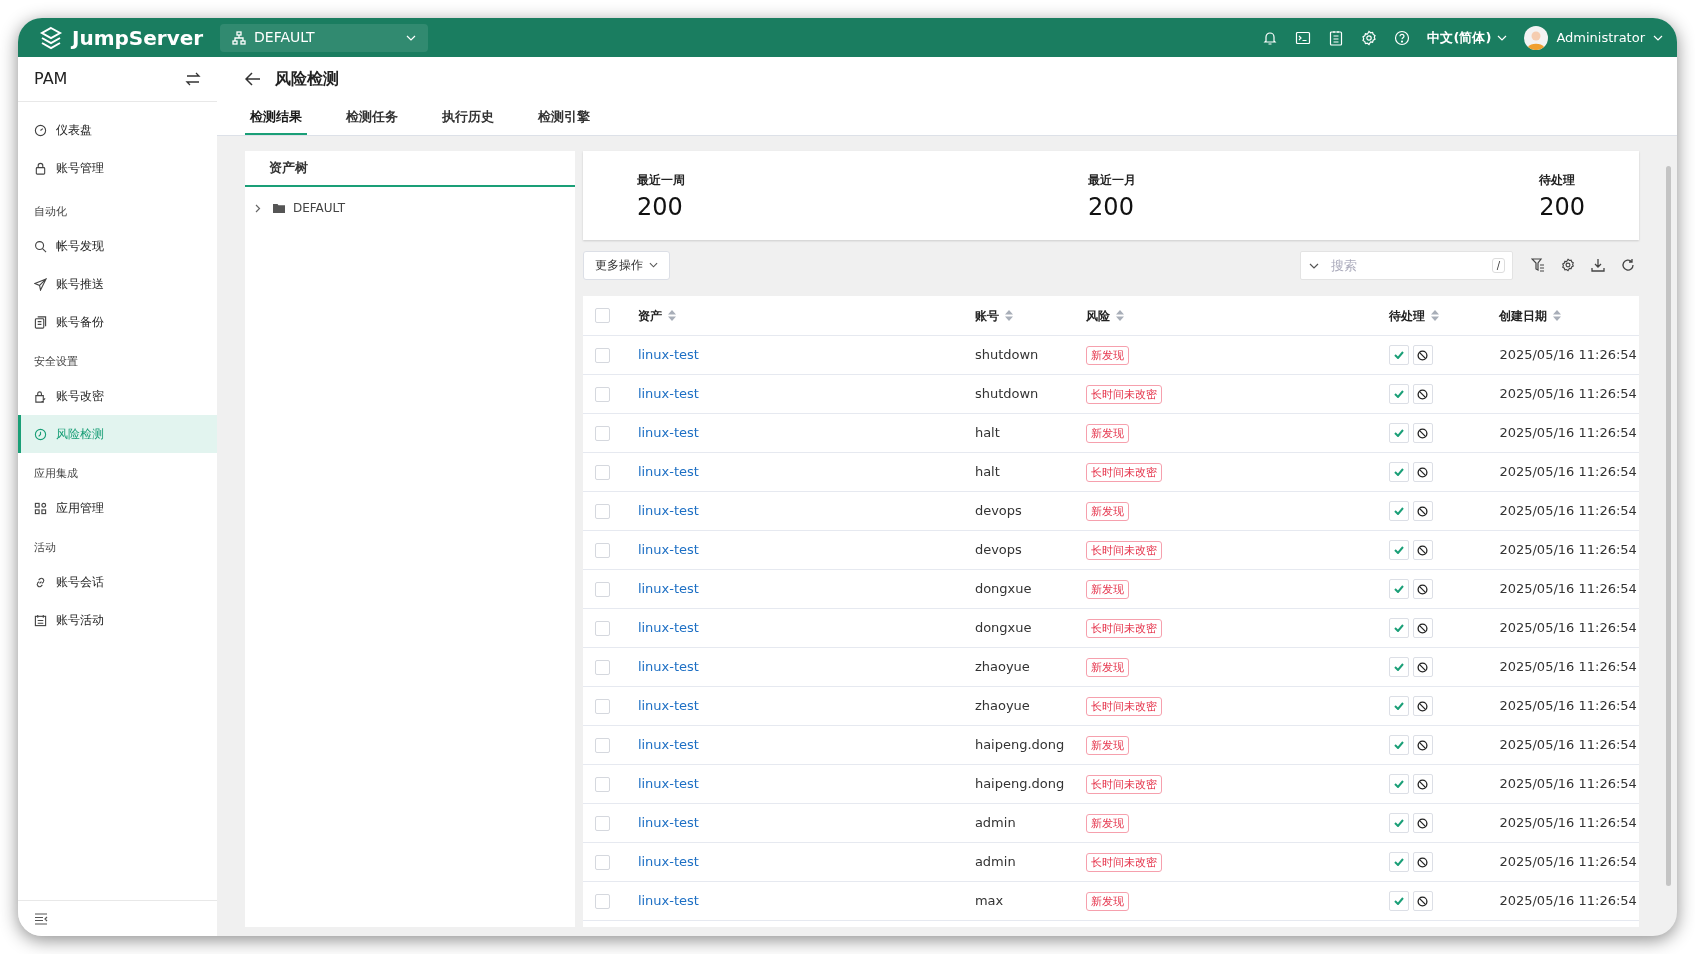  Describe the element at coordinates (1598, 265) in the screenshot. I see `download-icon` at that location.